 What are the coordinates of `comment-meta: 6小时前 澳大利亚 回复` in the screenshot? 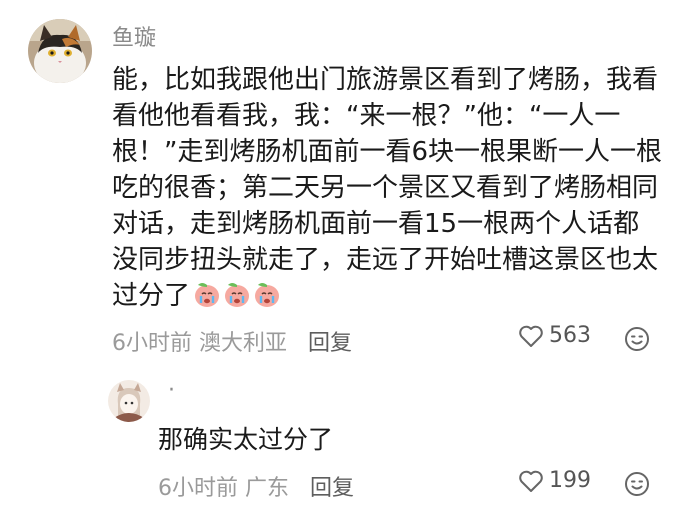 It's located at (232, 341).